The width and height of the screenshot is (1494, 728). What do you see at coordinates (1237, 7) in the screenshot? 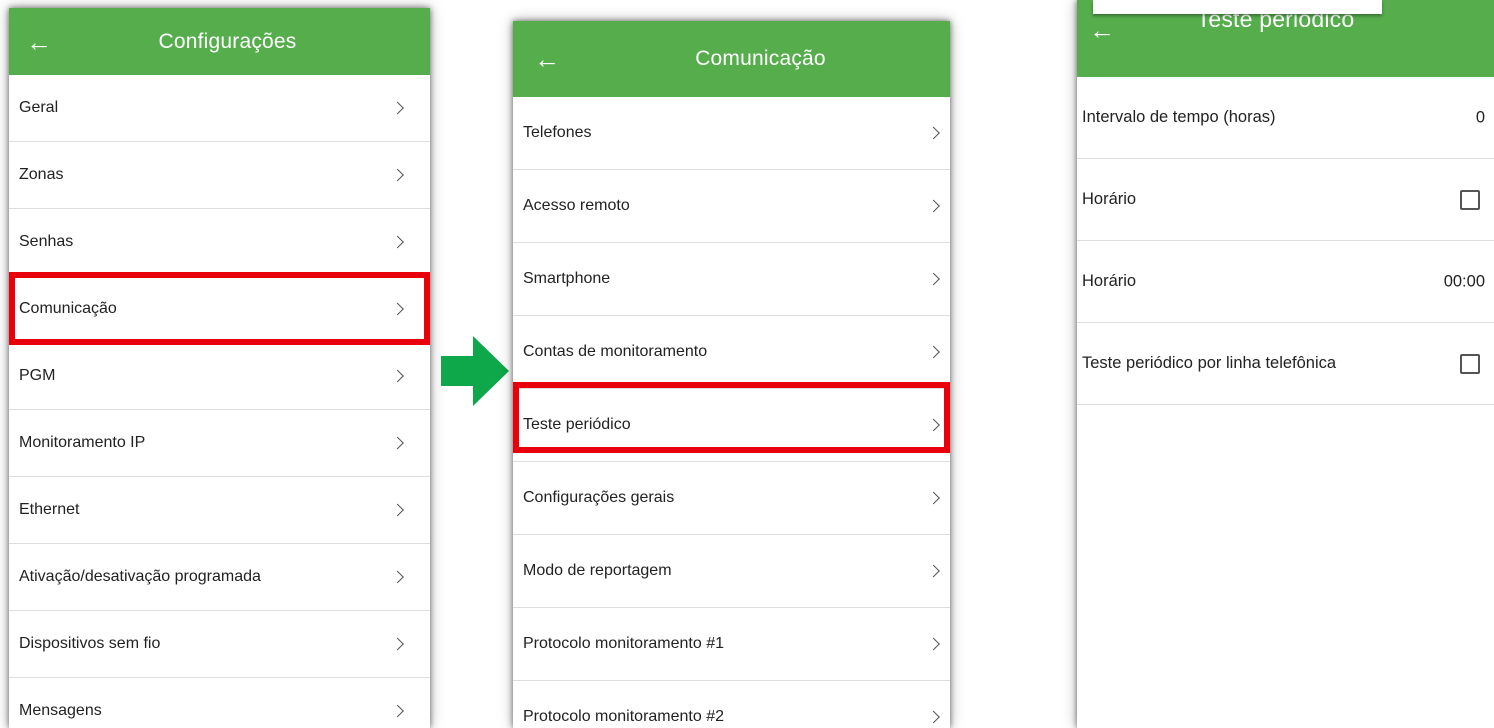
I see `partial-dialog-edge` at bounding box center [1237, 7].